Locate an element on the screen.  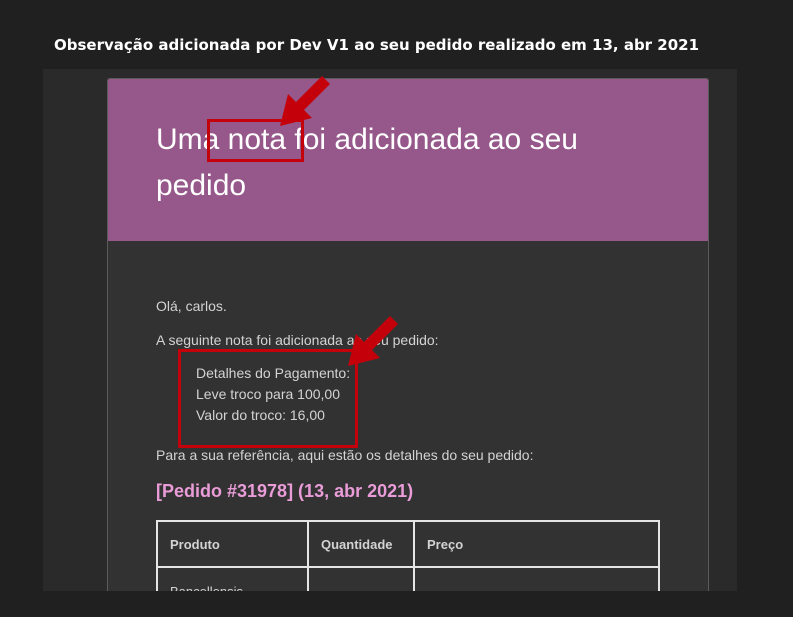
table-header-row: Produto Quantidade Preço is located at coordinates (408, 544).